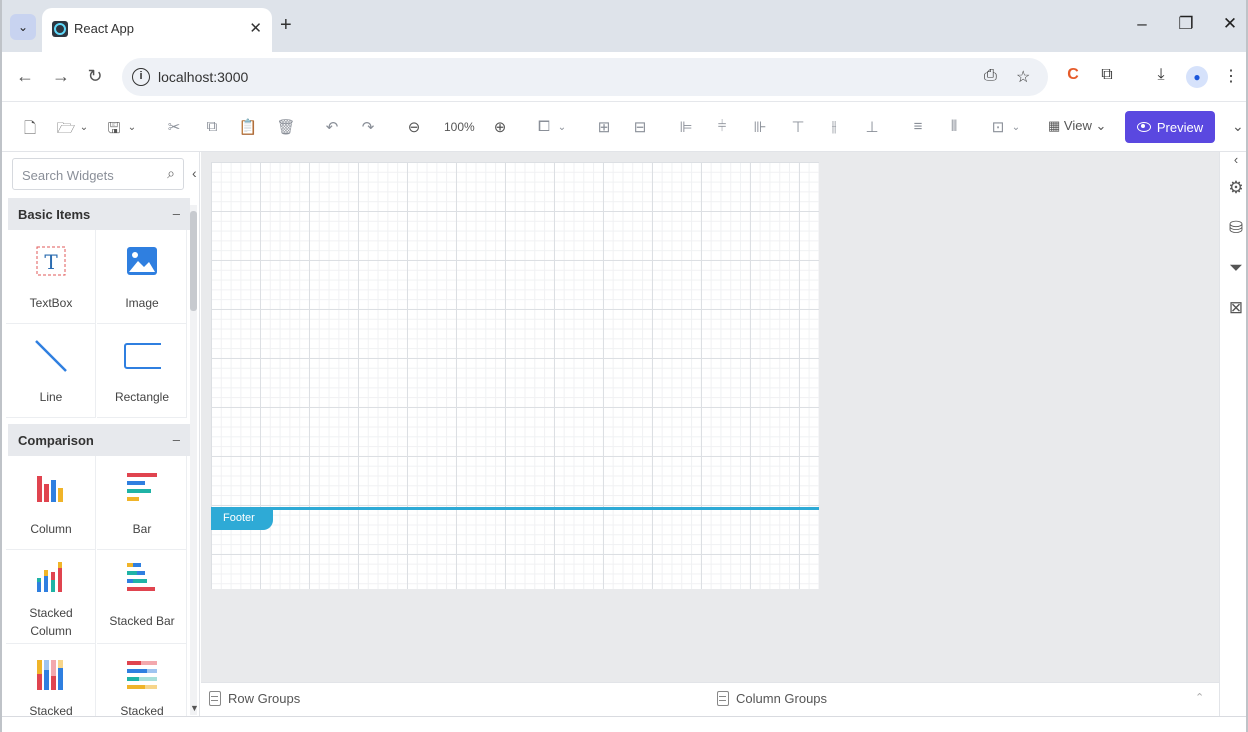 This screenshot has width=1248, height=732. Describe the element at coordinates (54, 214) in the screenshot. I see `category-label: Basic Items` at that location.